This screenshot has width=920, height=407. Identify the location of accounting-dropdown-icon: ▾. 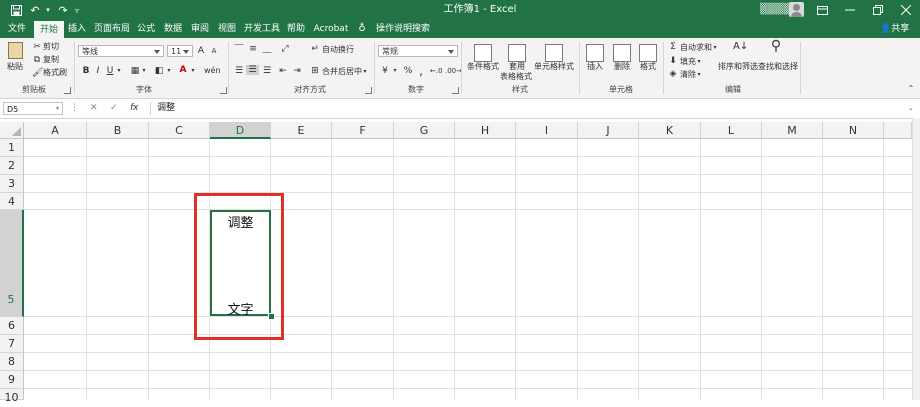
(395, 71).